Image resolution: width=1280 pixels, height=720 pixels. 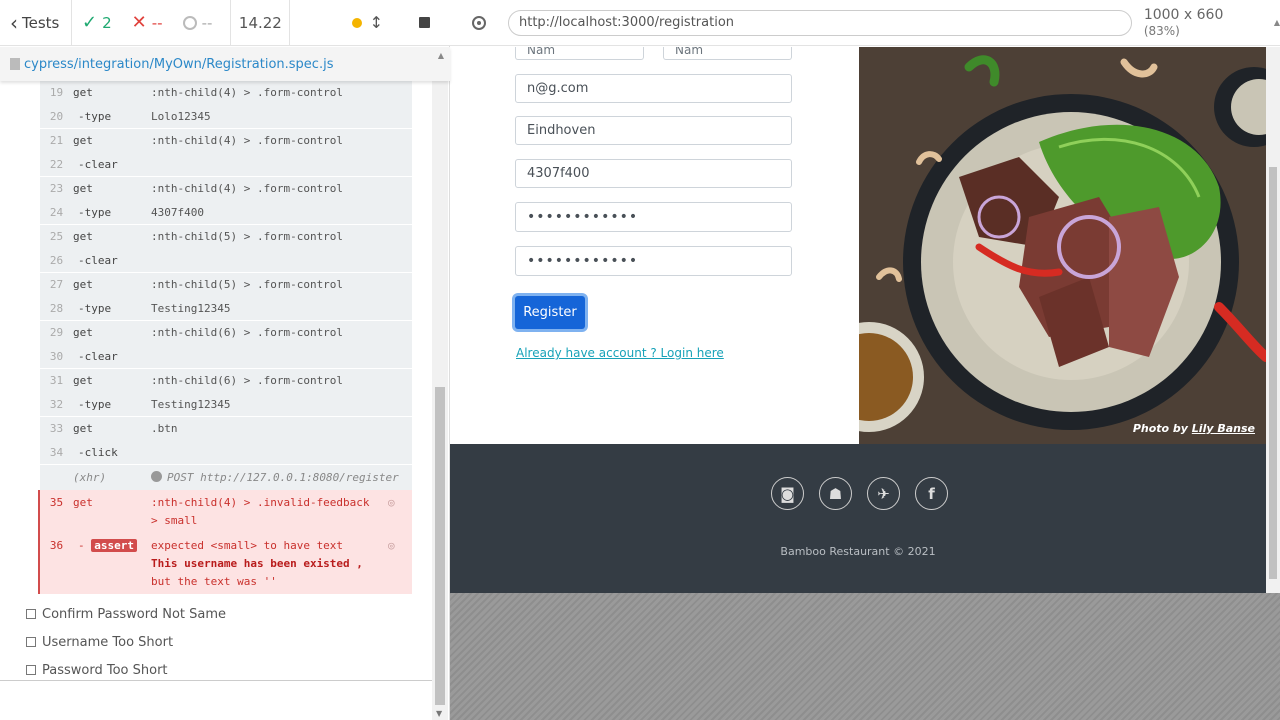 What do you see at coordinates (226, 165) in the screenshot?
I see `command-row: 22 -clear` at bounding box center [226, 165].